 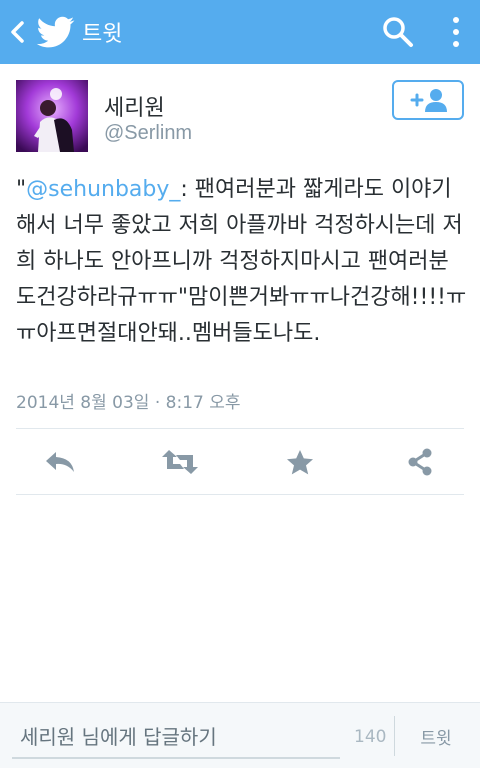 I want to click on add-user-icon, so click(x=428, y=100).